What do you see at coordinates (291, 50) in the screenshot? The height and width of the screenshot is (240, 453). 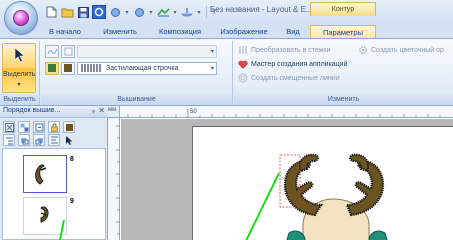 I see `convert-to-stitch-label: Преобразовать в стежки` at bounding box center [291, 50].